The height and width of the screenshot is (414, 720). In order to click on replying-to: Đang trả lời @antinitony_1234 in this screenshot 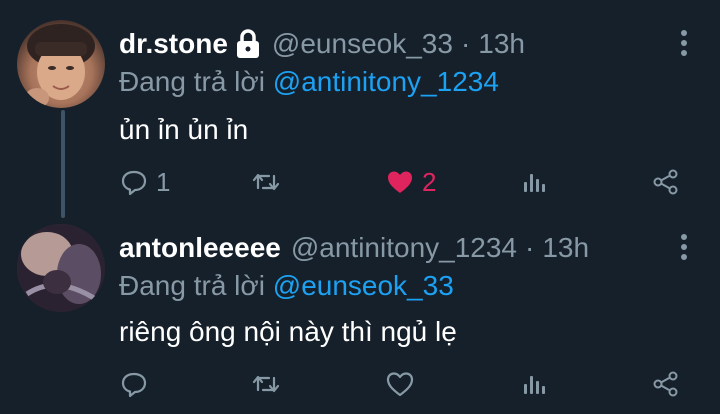, I will do `click(309, 82)`.